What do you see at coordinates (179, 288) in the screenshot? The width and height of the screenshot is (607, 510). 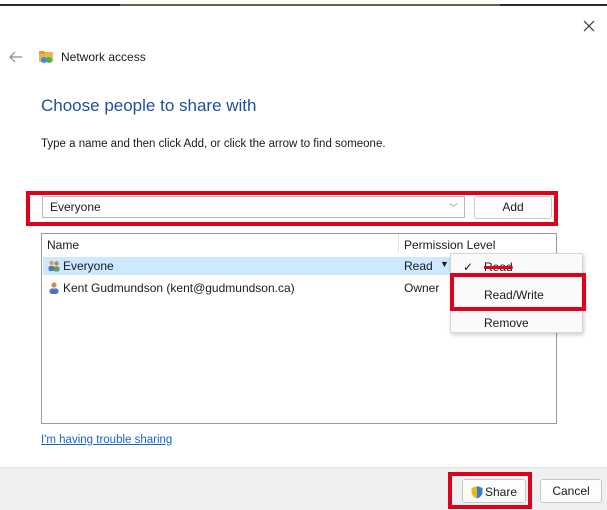 I see `list-row-name: Kent Gudmundson (kent@gudmundson.ca)` at bounding box center [179, 288].